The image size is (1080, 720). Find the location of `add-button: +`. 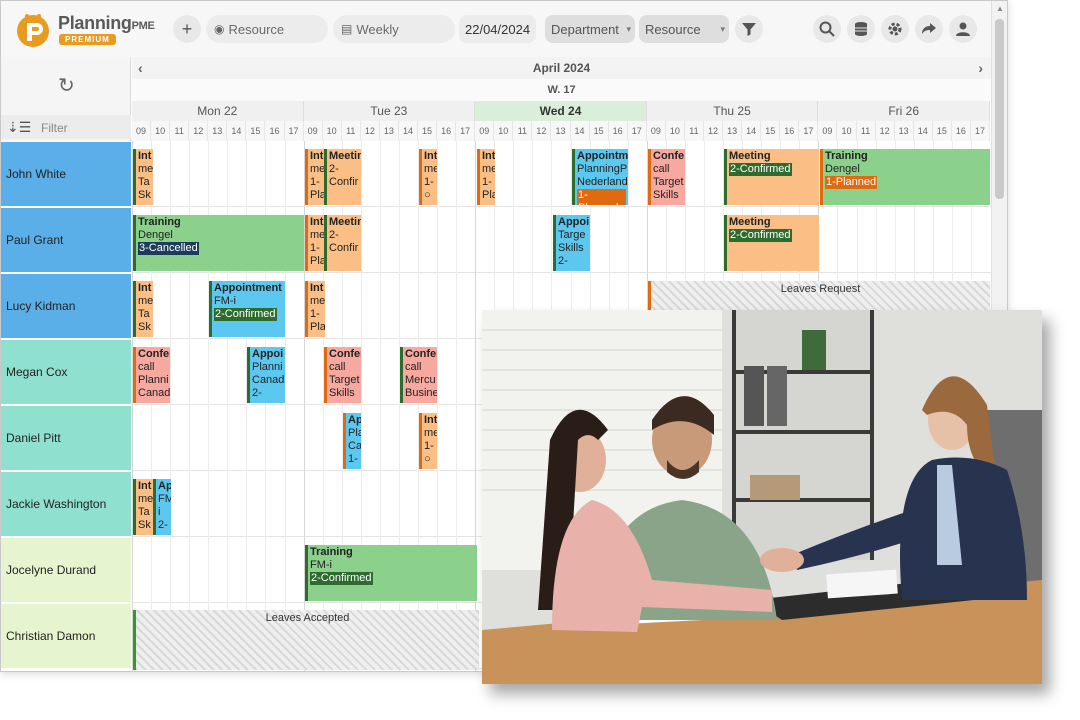

add-button: + is located at coordinates (187, 29).